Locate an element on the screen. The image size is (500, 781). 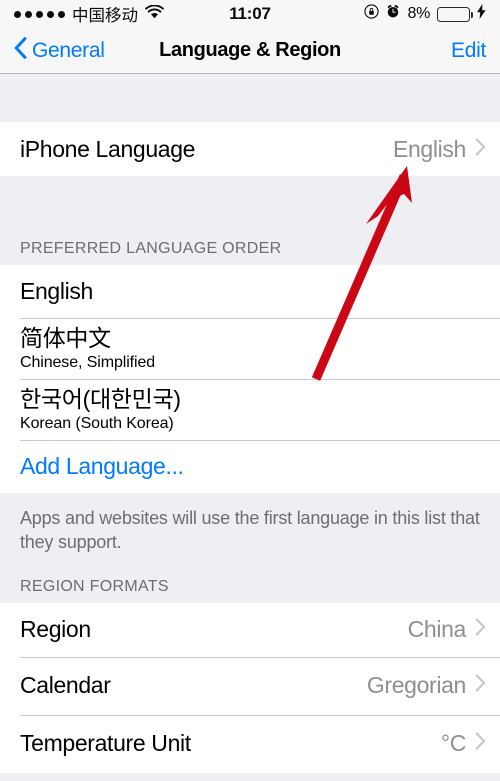
row-value: English is located at coordinates (429, 148).